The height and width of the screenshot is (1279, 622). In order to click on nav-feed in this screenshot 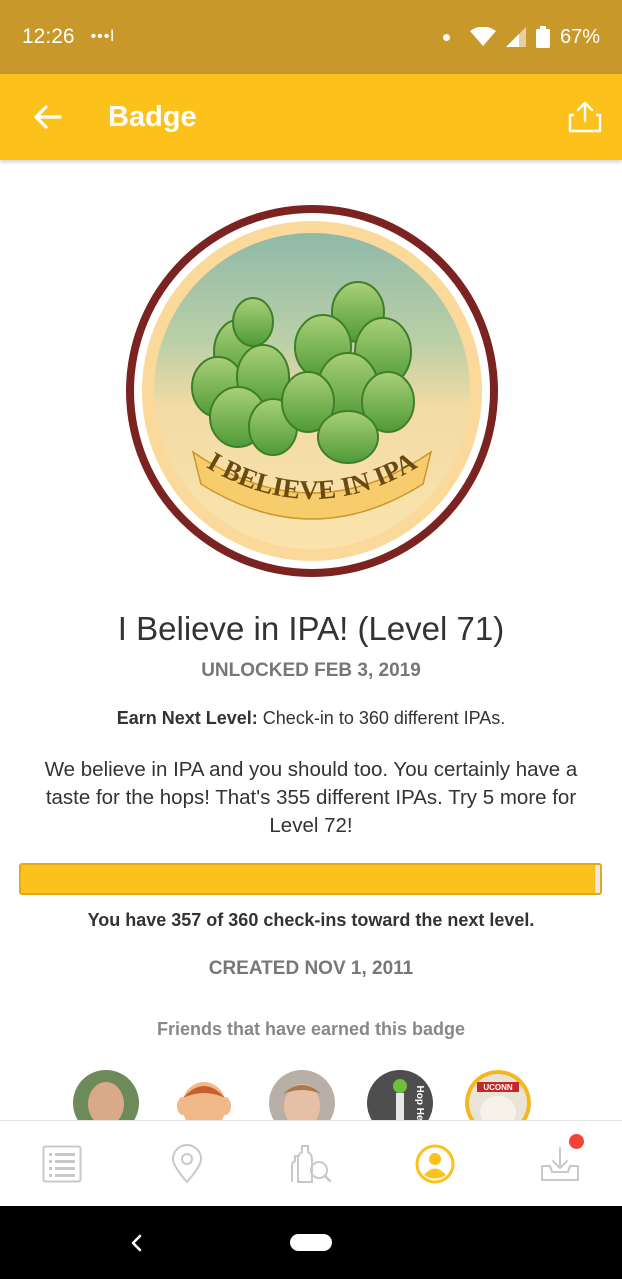, I will do `click(62, 1164)`.